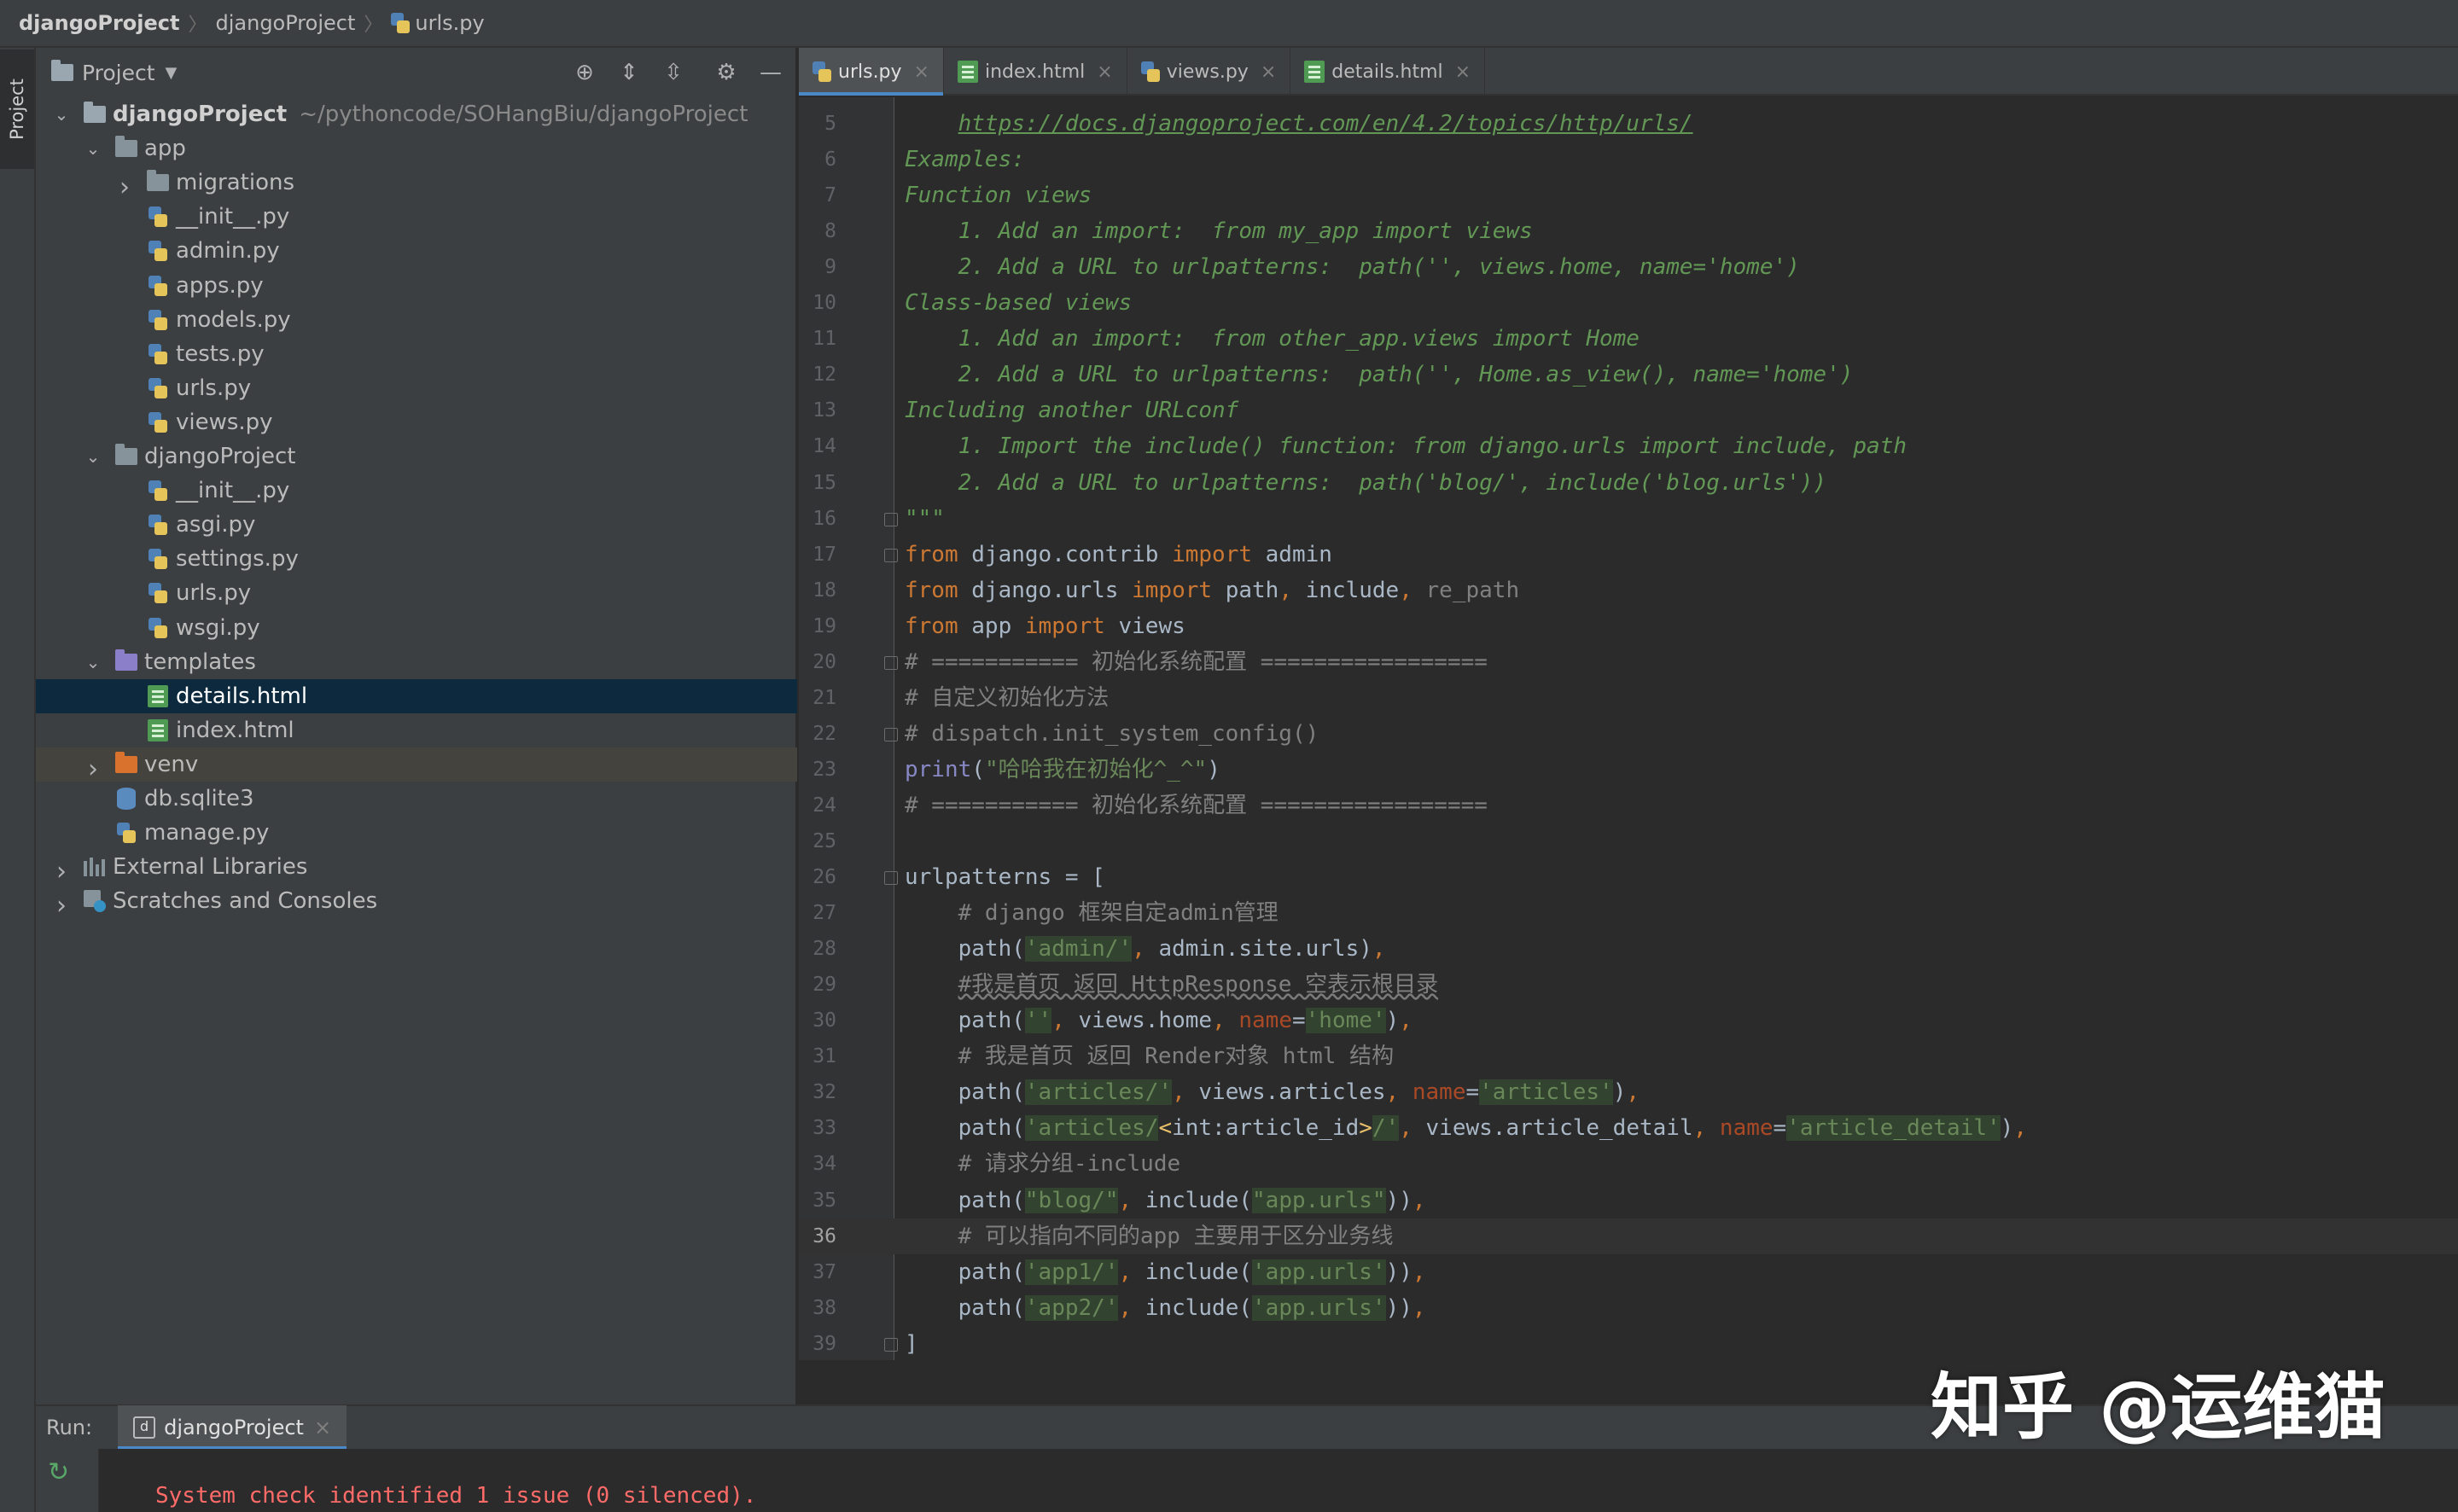 This screenshot has width=2458, height=1512. I want to click on editor-tab-views-py: views.py ×, so click(1209, 72).